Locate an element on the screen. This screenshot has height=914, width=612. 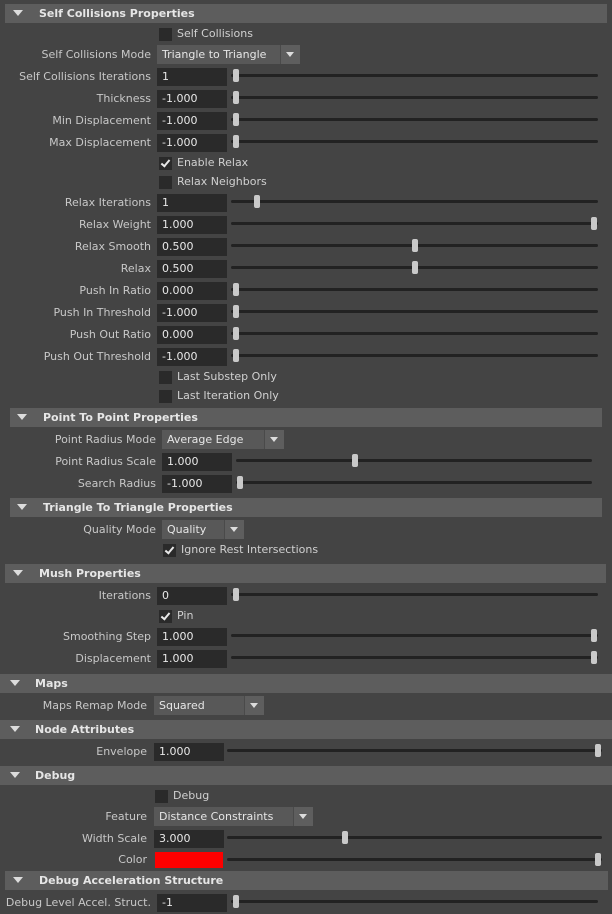
relax-weight-field: 1.000 is located at coordinates (192, 225).